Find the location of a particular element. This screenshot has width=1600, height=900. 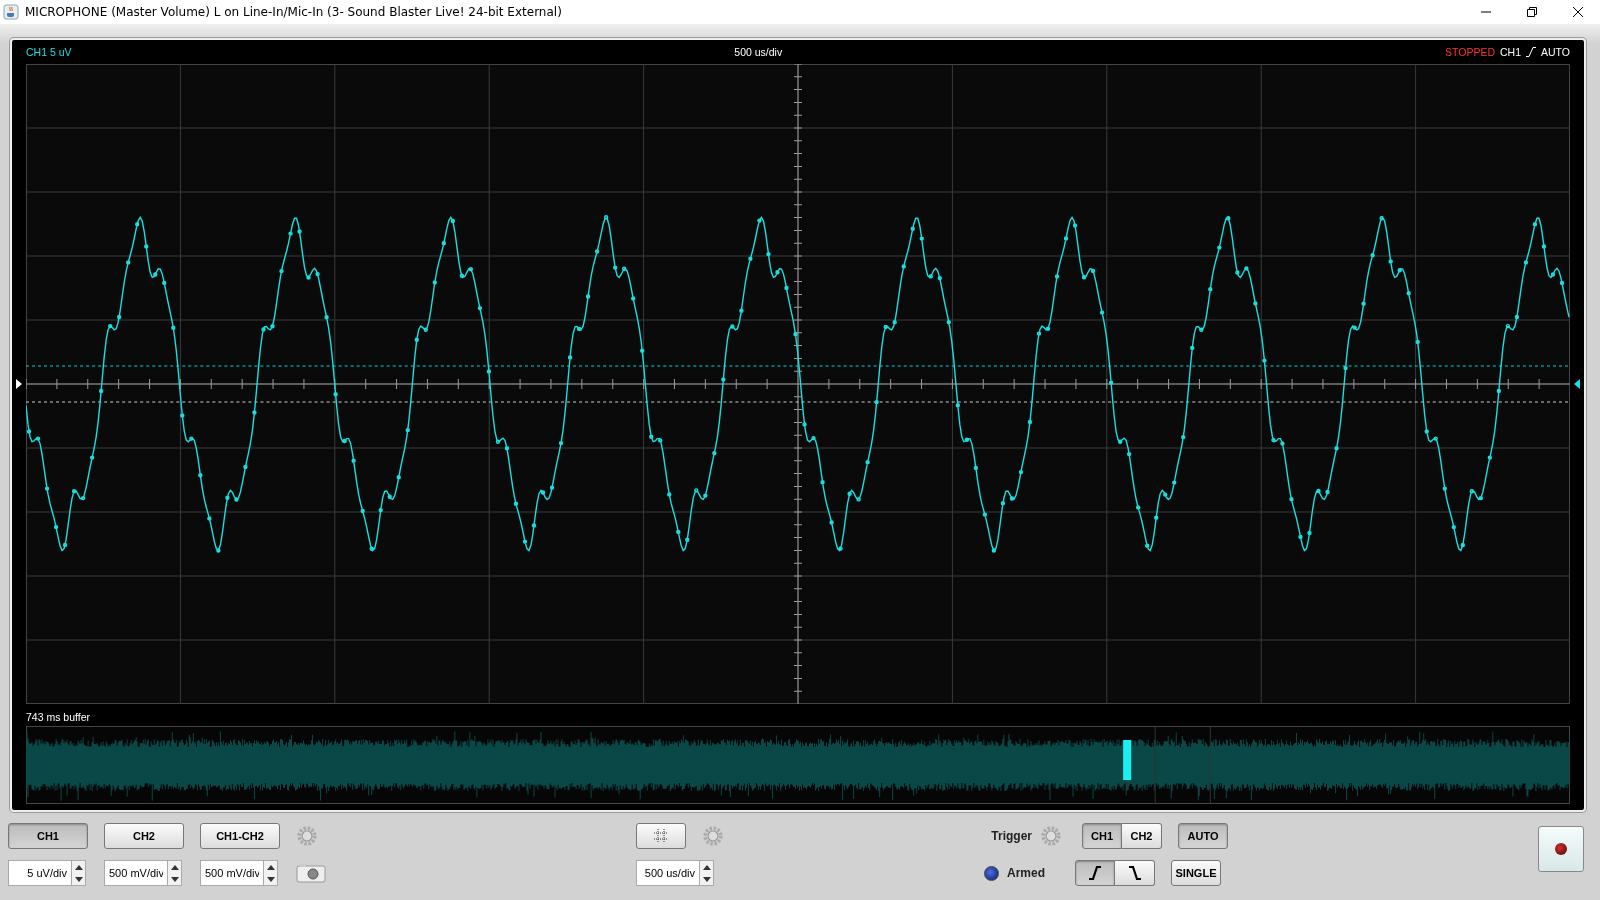

record-icon is located at coordinates (1561, 849).